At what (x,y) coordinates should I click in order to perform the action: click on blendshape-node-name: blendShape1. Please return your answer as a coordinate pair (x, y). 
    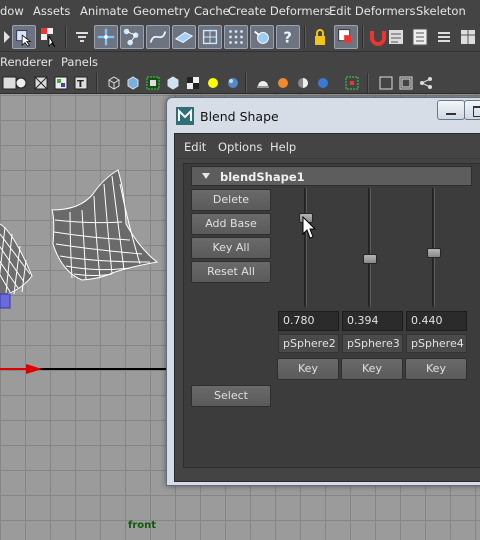
    Looking at the image, I should click on (262, 177).